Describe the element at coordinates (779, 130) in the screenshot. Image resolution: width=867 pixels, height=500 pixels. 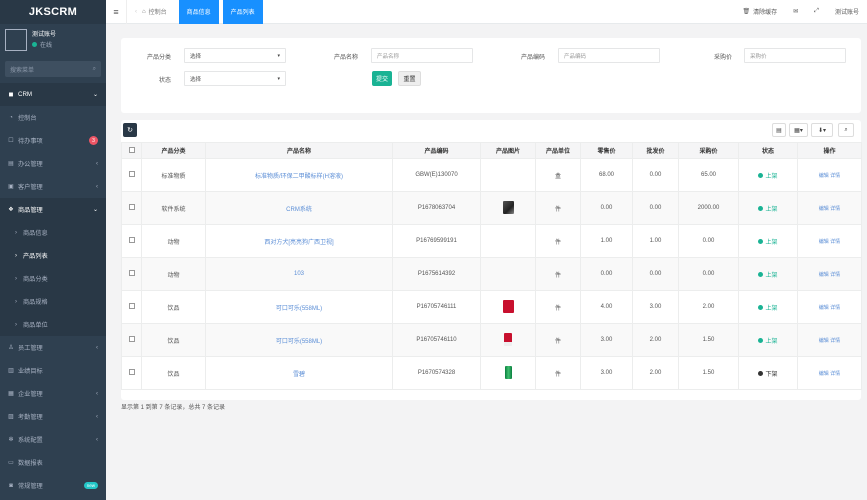
I see `toggle-view-button: ▤` at that location.